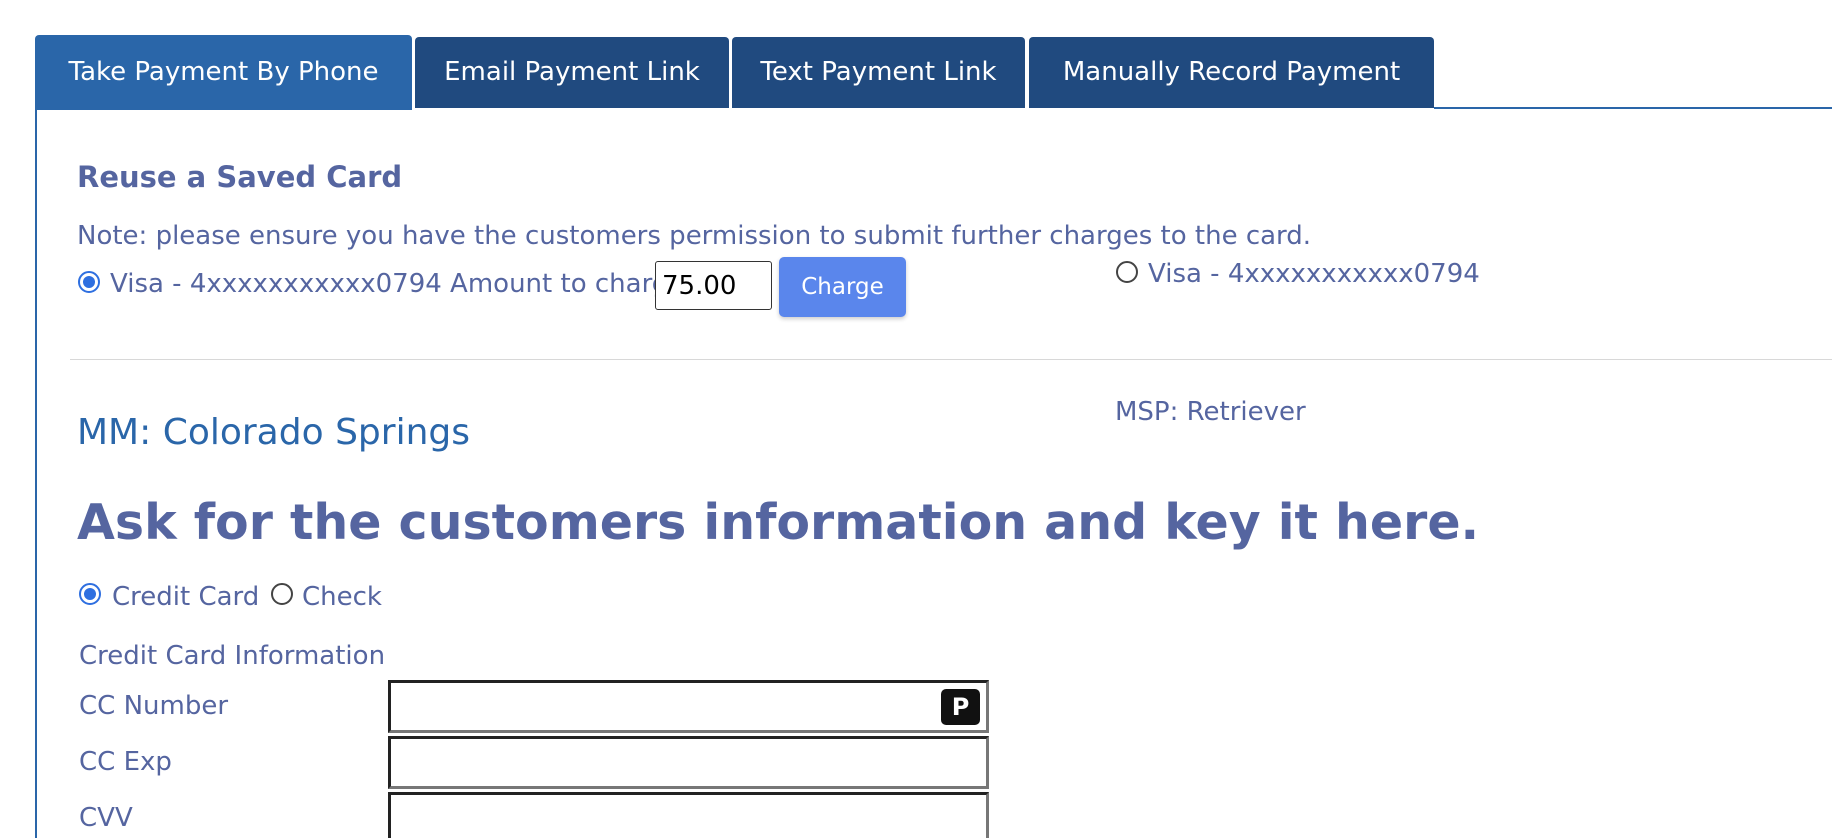 The height and width of the screenshot is (838, 1832). Describe the element at coordinates (342, 597) in the screenshot. I see `check-label: Check` at that location.